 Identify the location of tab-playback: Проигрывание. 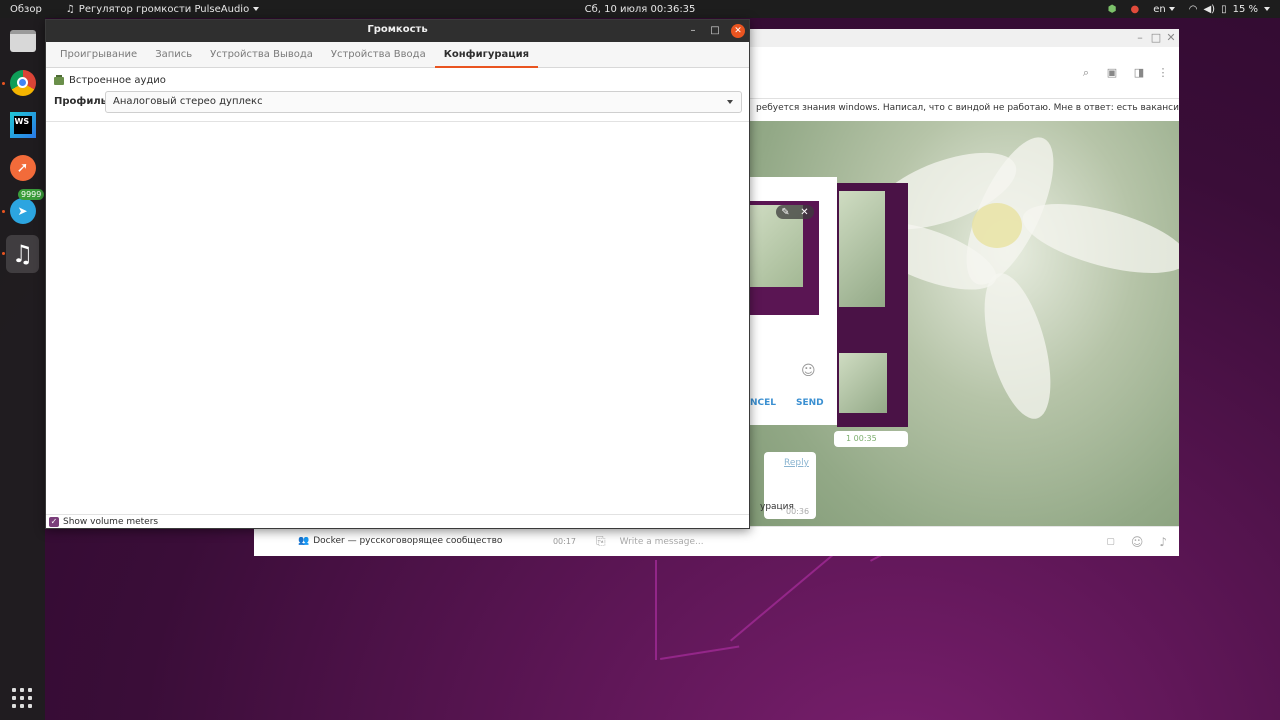
(98, 55).